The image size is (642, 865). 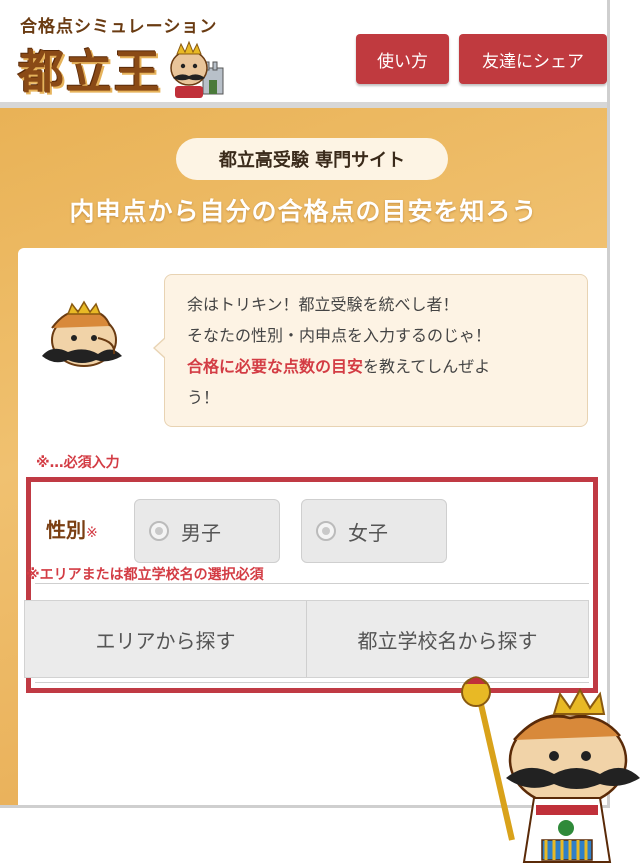 What do you see at coordinates (90, 69) in the screenshot?
I see `logo-title: 都立王` at bounding box center [90, 69].